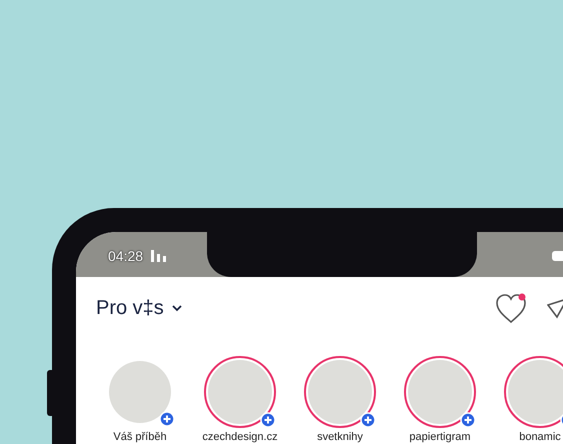 The width and height of the screenshot is (563, 444). What do you see at coordinates (512, 308) in the screenshot?
I see `heart-icon` at bounding box center [512, 308].